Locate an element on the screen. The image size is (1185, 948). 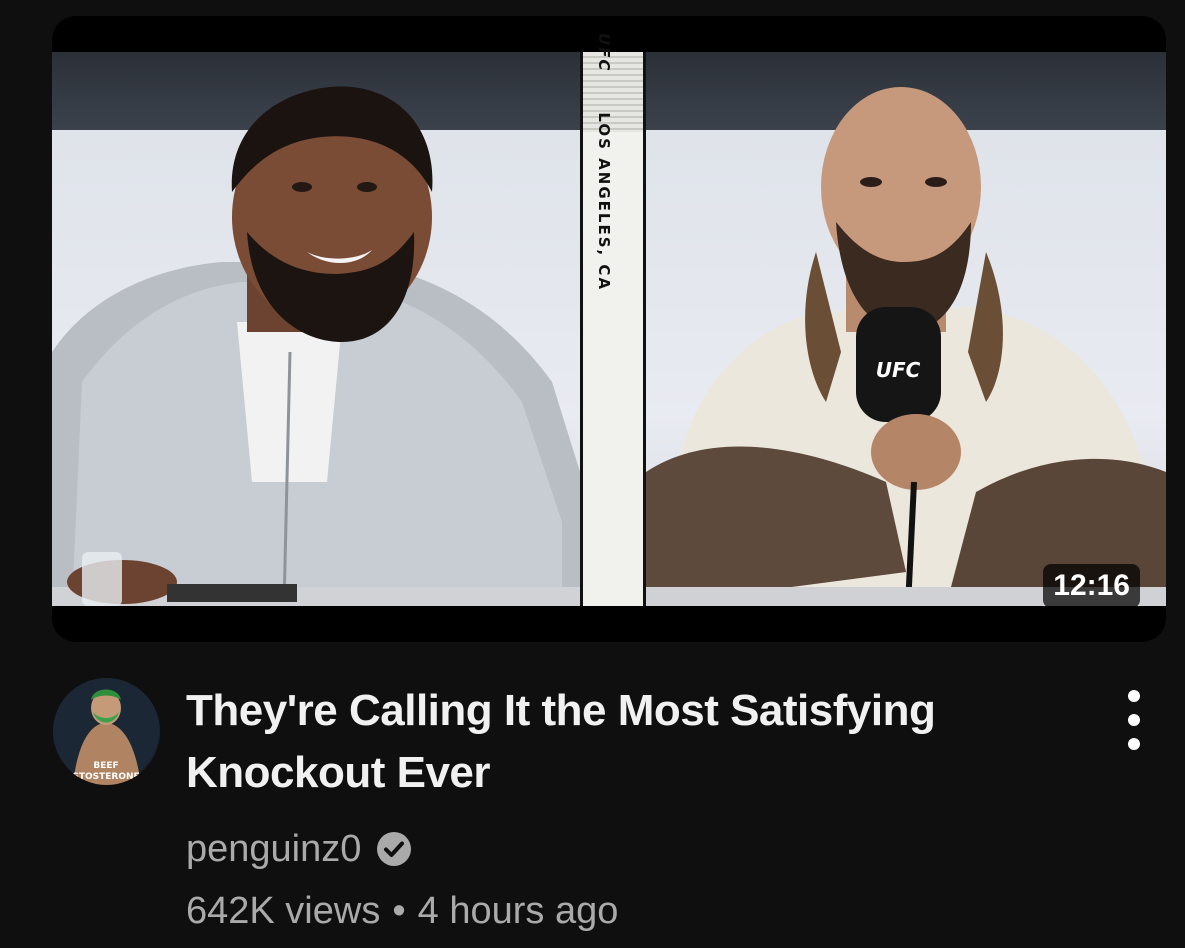
ufc-logo: UFC is located at coordinates (604, 52).